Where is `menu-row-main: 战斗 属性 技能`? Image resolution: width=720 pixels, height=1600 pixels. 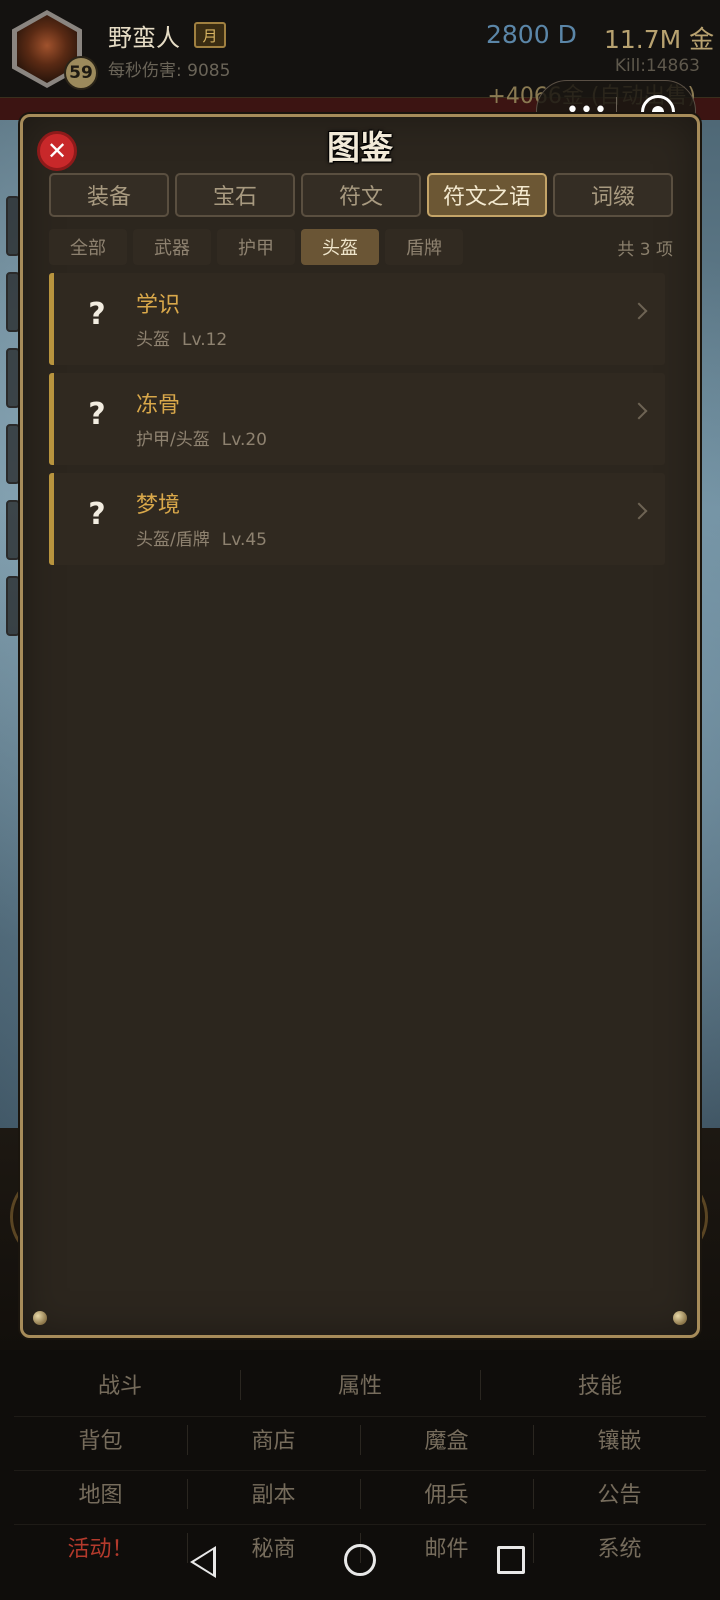 menu-row-main: 战斗 属性 技能 is located at coordinates (360, 1384).